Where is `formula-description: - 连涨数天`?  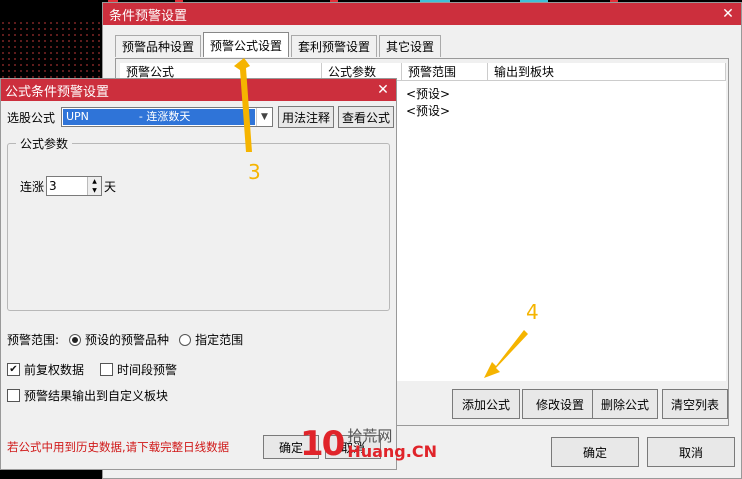 formula-description: - 连涨数天 is located at coordinates (164, 116).